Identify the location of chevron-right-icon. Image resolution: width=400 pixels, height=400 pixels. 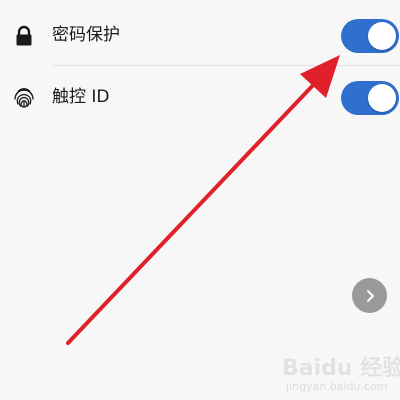
(370, 295).